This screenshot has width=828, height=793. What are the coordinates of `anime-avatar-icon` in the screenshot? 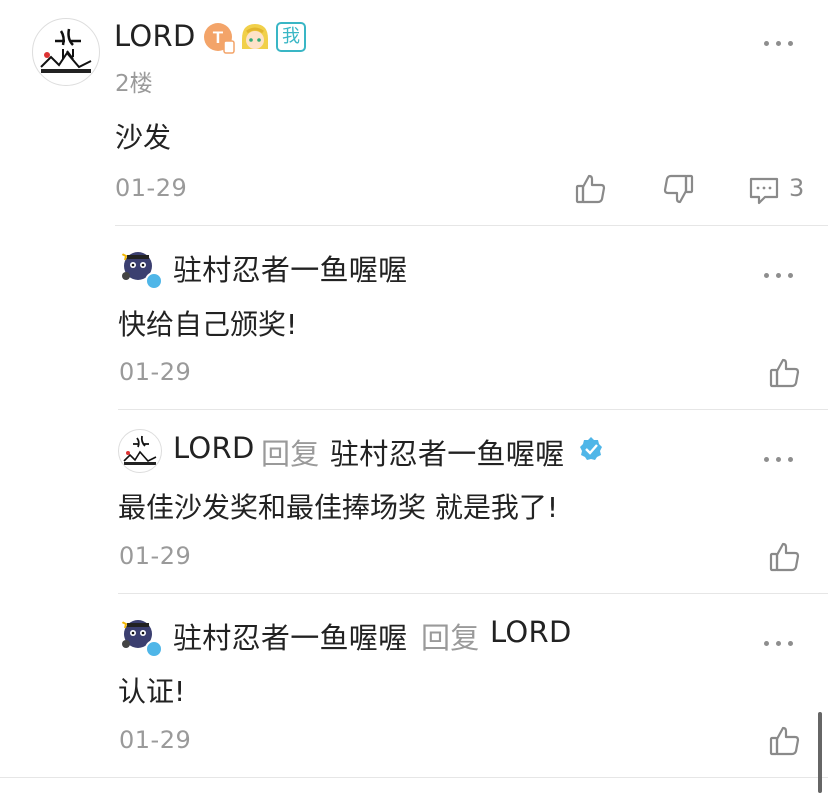 It's located at (255, 37).